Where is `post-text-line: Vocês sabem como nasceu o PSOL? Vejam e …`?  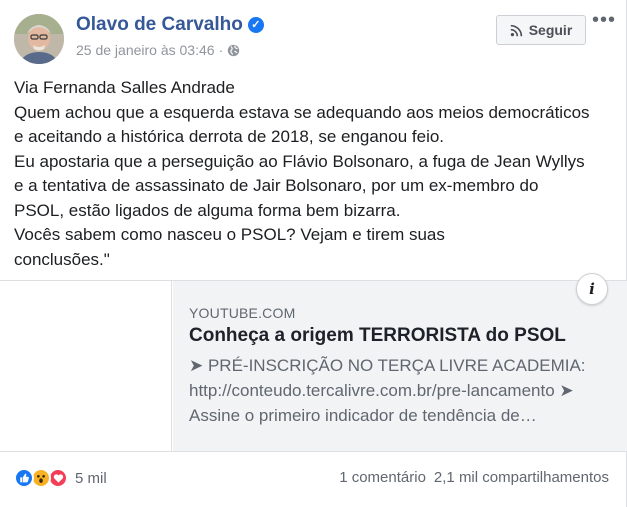 post-text-line: Vocês sabem como nasceu o PSOL? Vejam e … is located at coordinates (229, 234).